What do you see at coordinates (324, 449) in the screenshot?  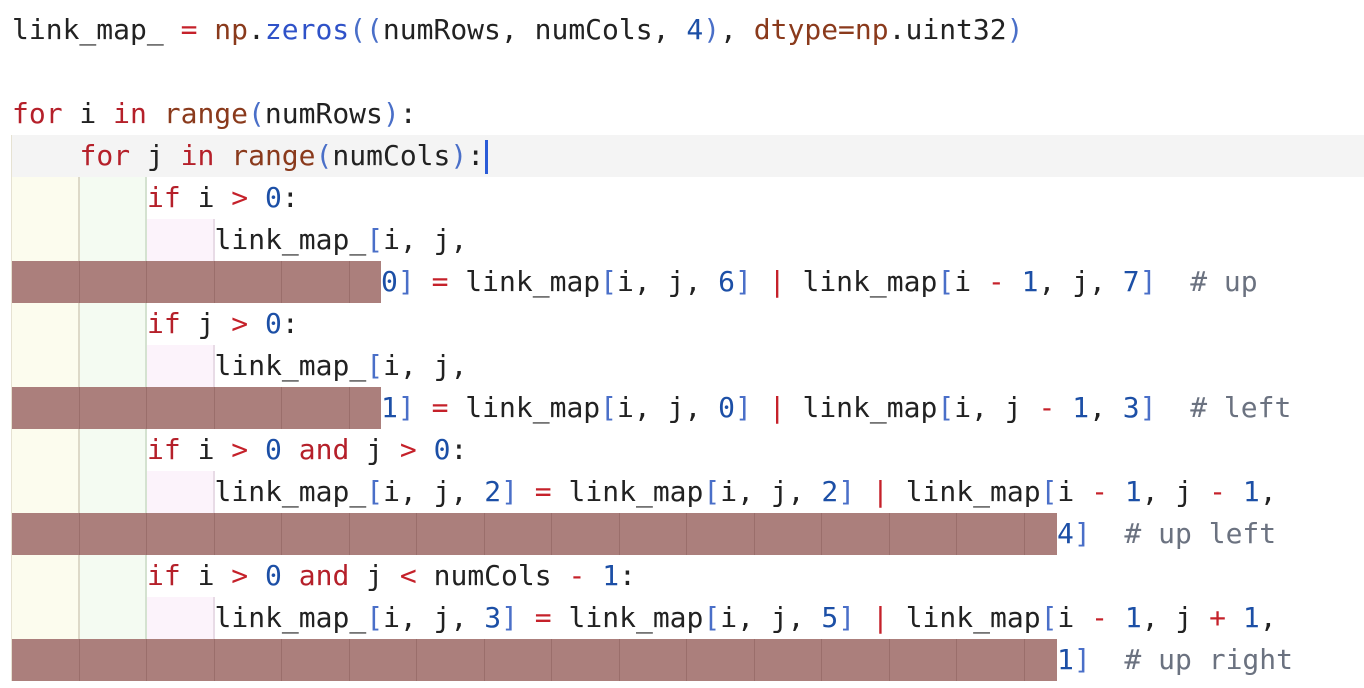 I see `code-token: and` at bounding box center [324, 449].